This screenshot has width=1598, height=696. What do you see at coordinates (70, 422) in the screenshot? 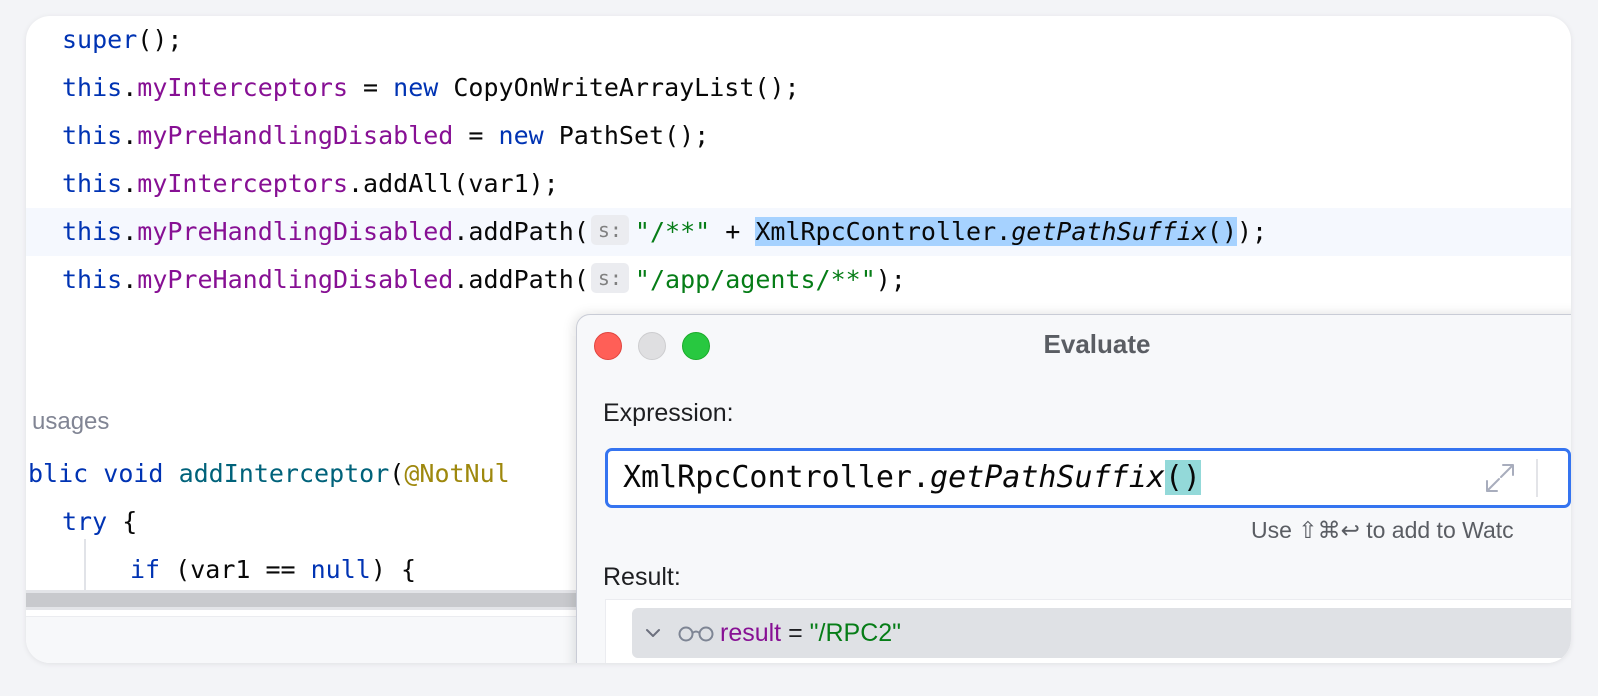
I see `usages-hint: usages` at bounding box center [70, 422].